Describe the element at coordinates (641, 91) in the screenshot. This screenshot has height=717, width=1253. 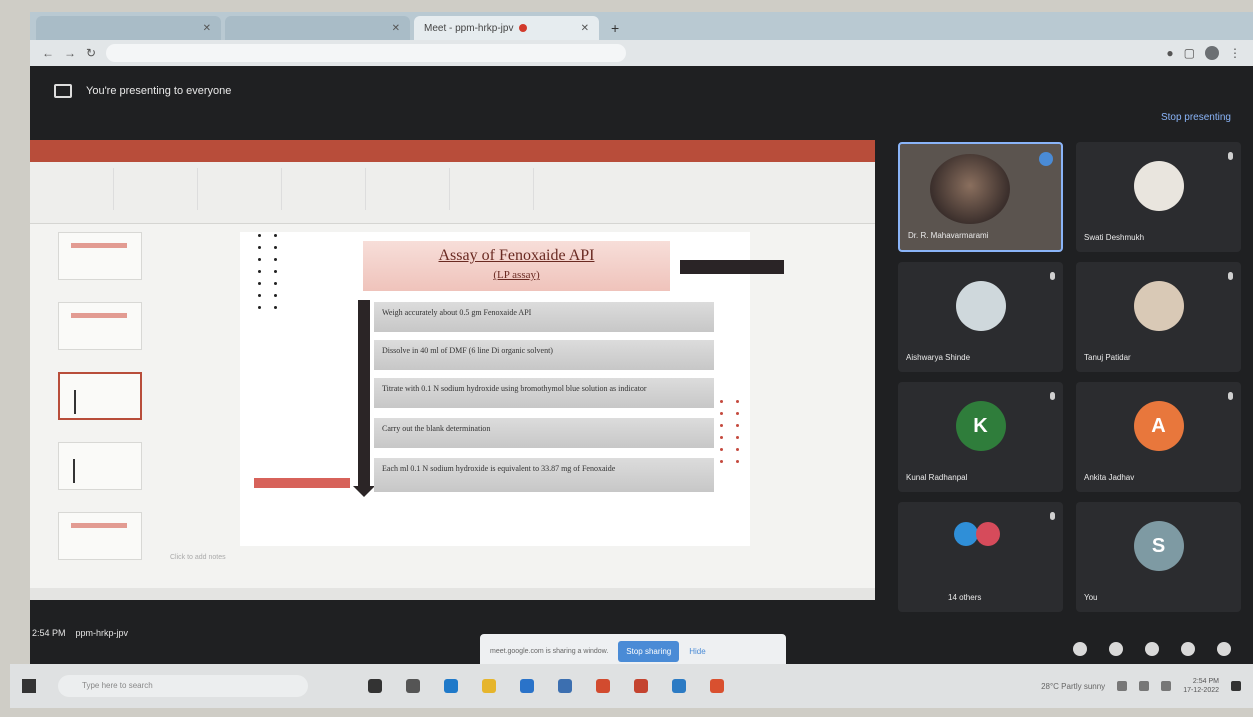
I see `presenting-banner: You're presenting to everyone` at that location.